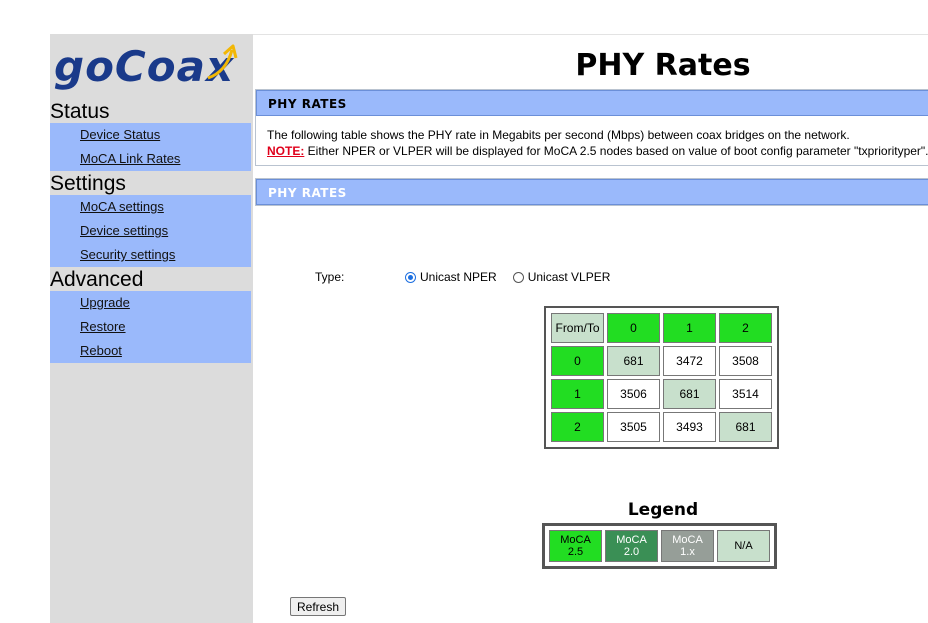 Image resolution: width=928 pixels, height=623 pixels. I want to click on device-status-link: Device Status, so click(120, 134).